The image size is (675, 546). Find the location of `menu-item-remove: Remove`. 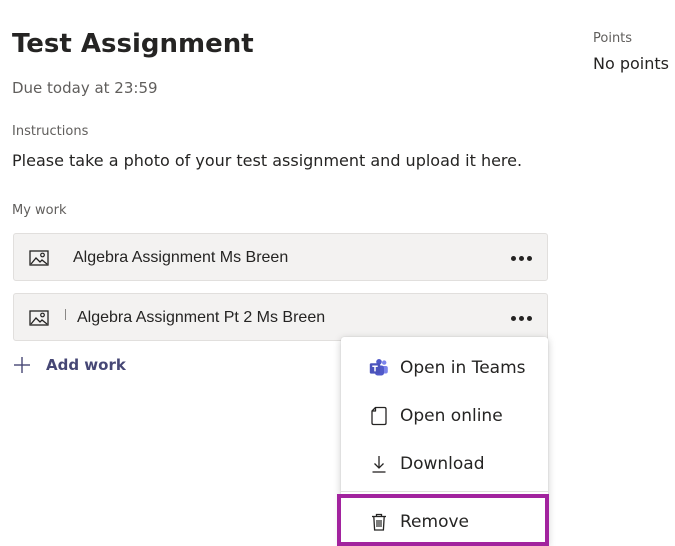

menu-item-remove: Remove is located at coordinates (444, 522).